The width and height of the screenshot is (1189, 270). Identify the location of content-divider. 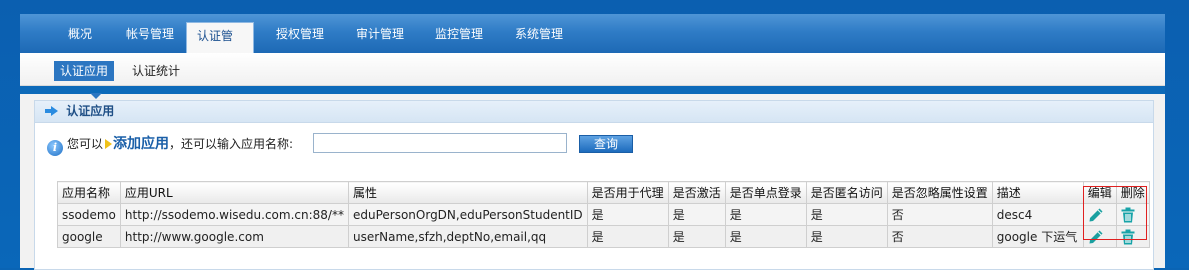
(592, 90).